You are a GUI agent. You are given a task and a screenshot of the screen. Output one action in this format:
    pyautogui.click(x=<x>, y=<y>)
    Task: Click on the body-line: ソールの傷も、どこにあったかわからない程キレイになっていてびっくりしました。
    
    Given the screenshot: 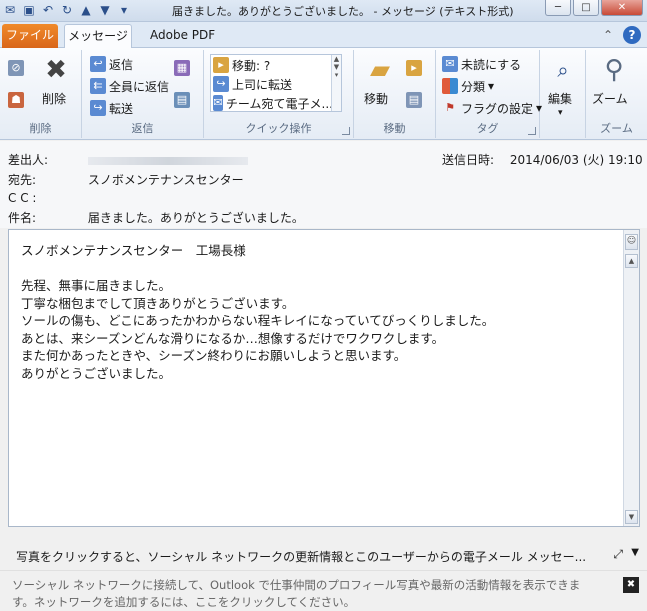 What is the action you would take?
    pyautogui.click(x=258, y=320)
    